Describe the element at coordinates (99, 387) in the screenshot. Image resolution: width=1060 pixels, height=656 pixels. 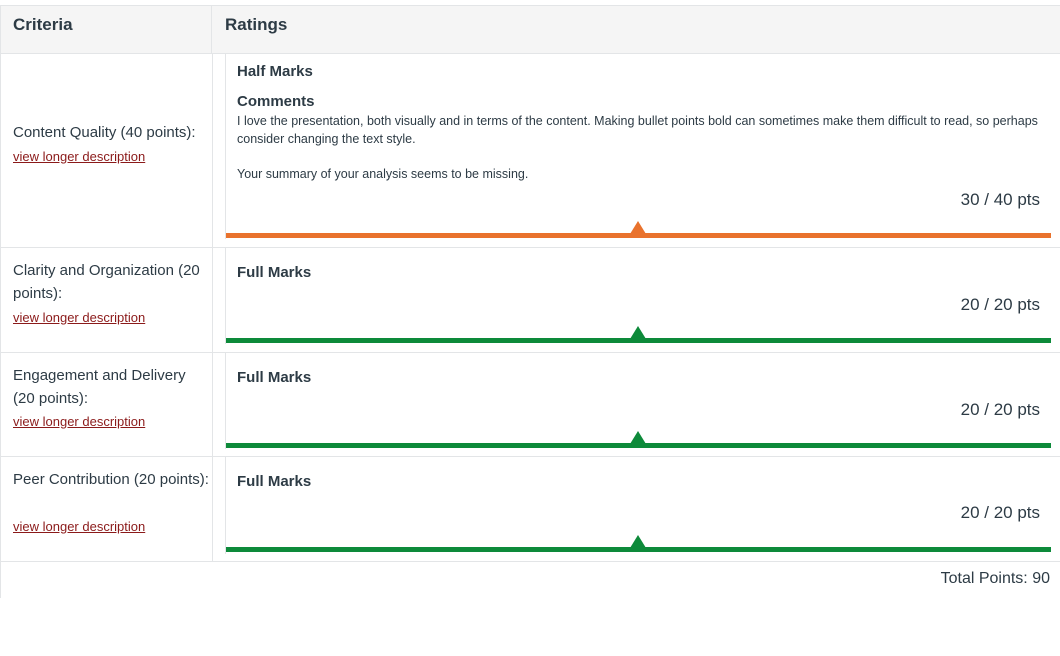
I see `criterion-name: Engagement and Delivery (20 points):` at that location.